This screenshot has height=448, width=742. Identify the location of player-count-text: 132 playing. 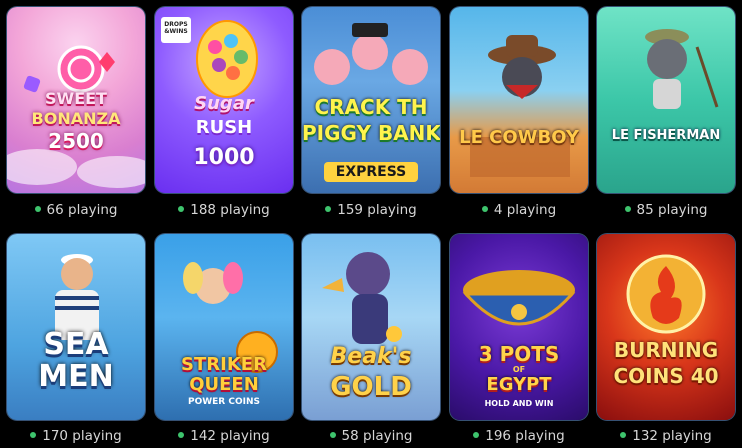
(672, 436).